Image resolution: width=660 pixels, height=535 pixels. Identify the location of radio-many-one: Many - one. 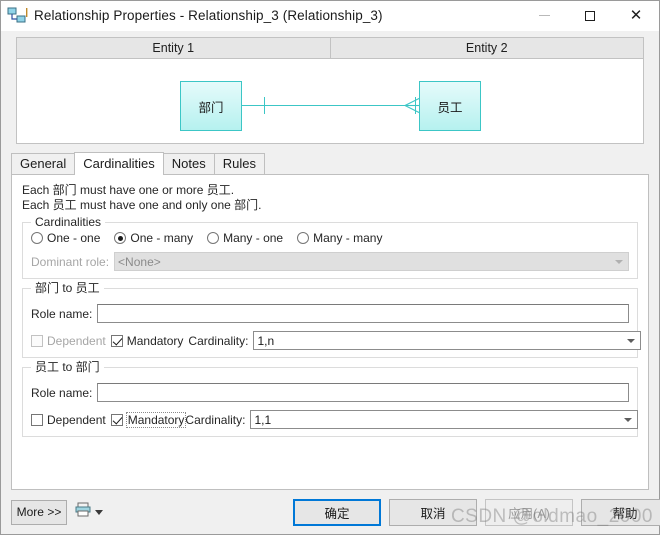
(245, 238).